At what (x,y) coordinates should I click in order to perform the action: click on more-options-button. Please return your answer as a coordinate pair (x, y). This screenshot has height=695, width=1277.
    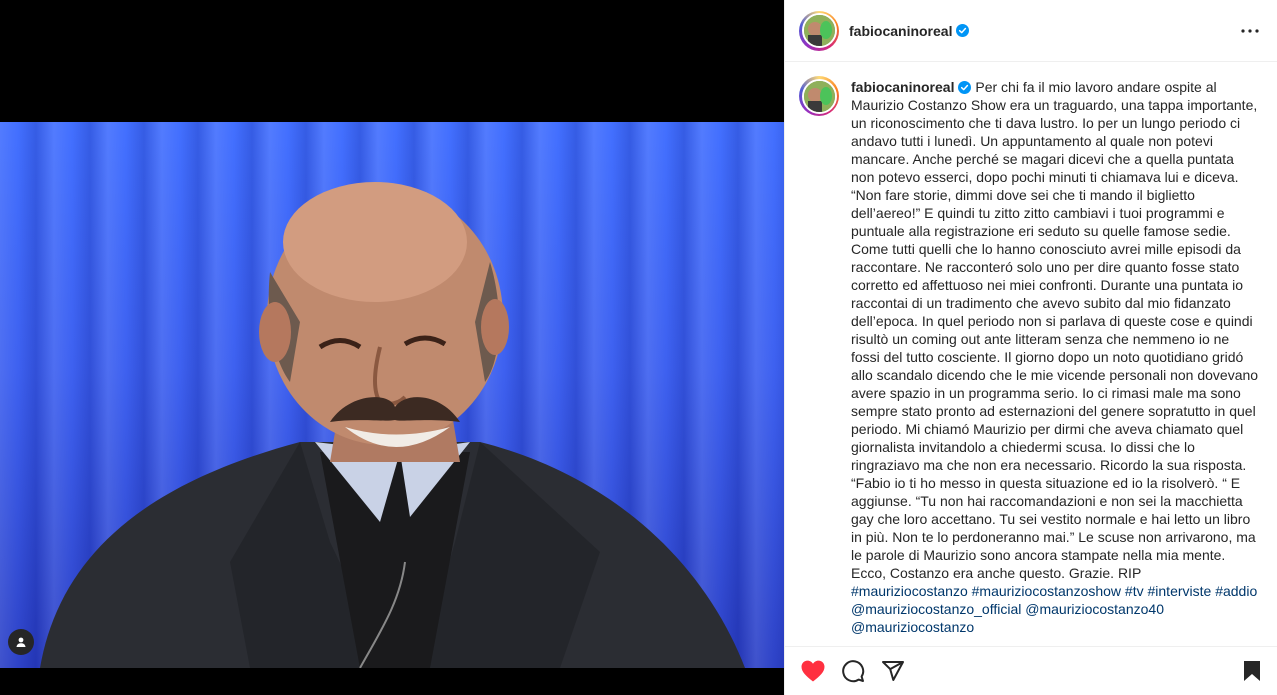
    Looking at the image, I should click on (1250, 31).